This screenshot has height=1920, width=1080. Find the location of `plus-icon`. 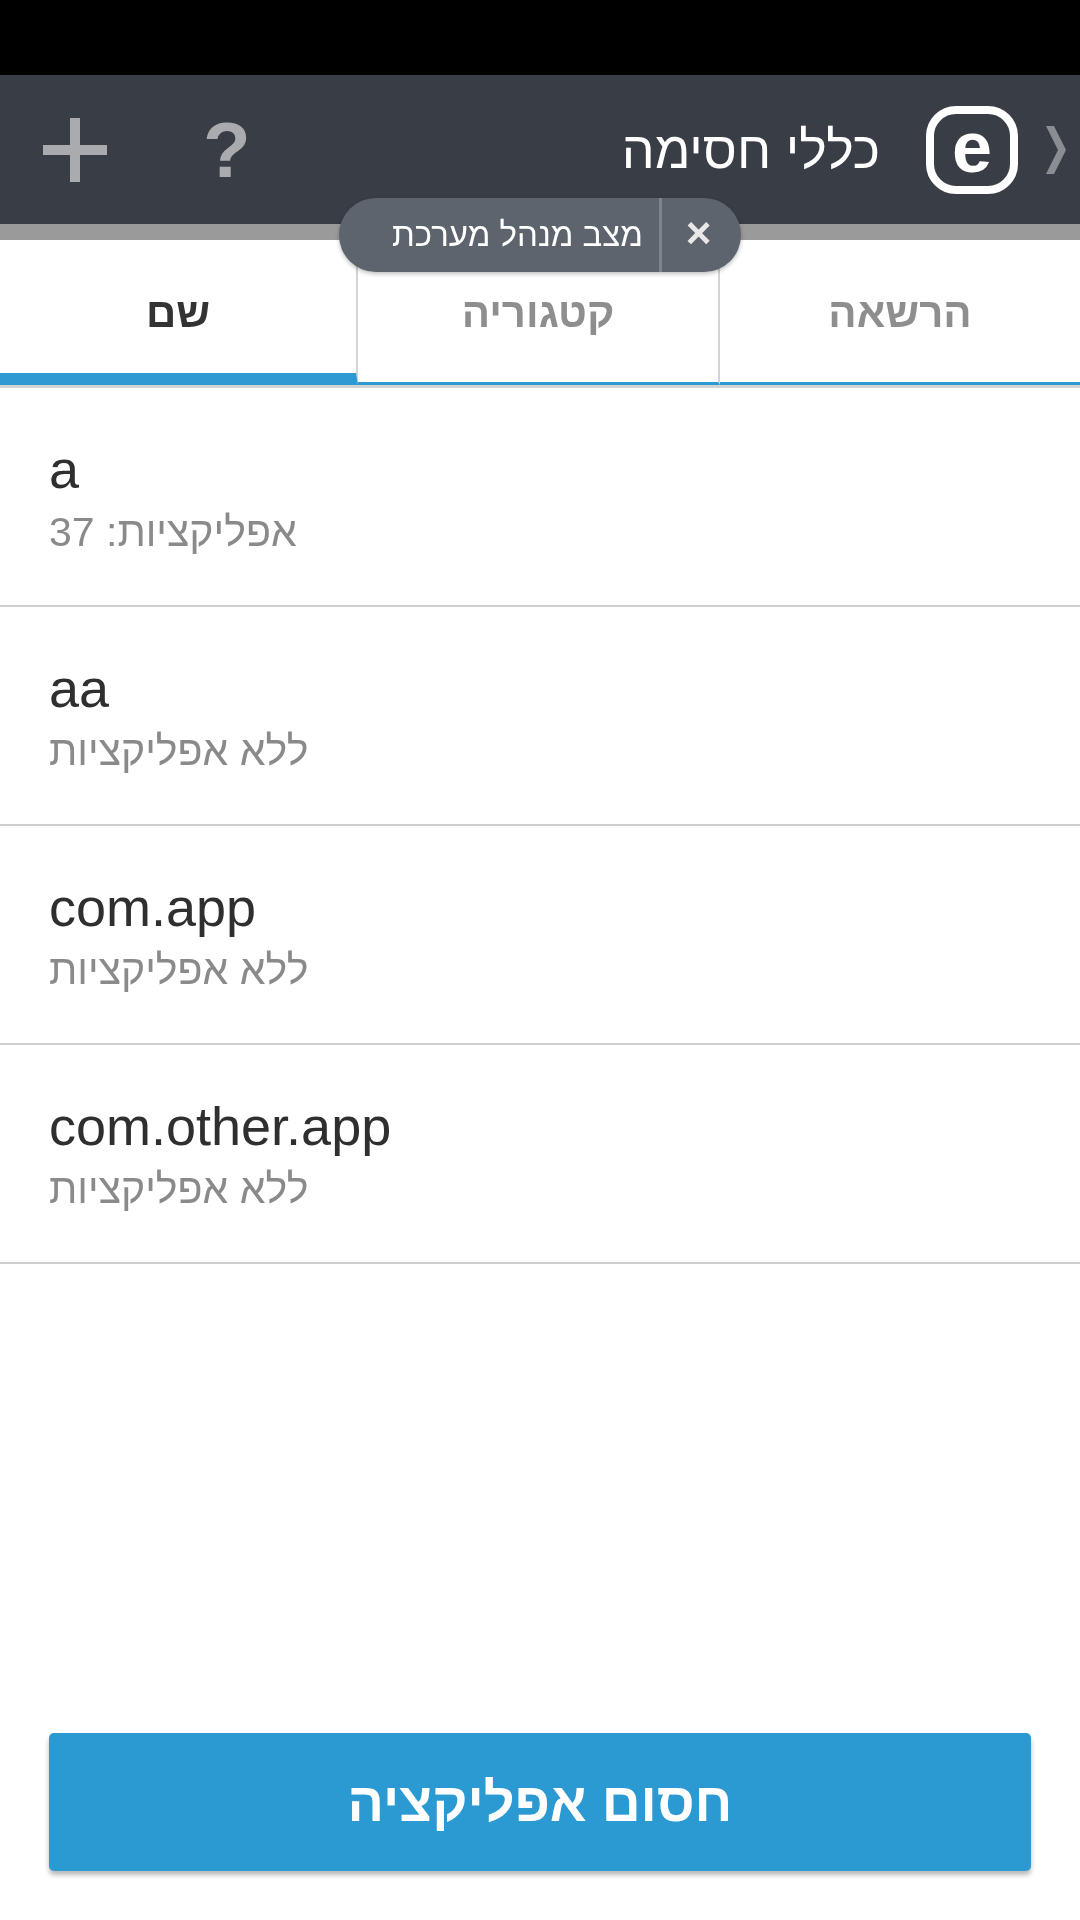

plus-icon is located at coordinates (75, 149).